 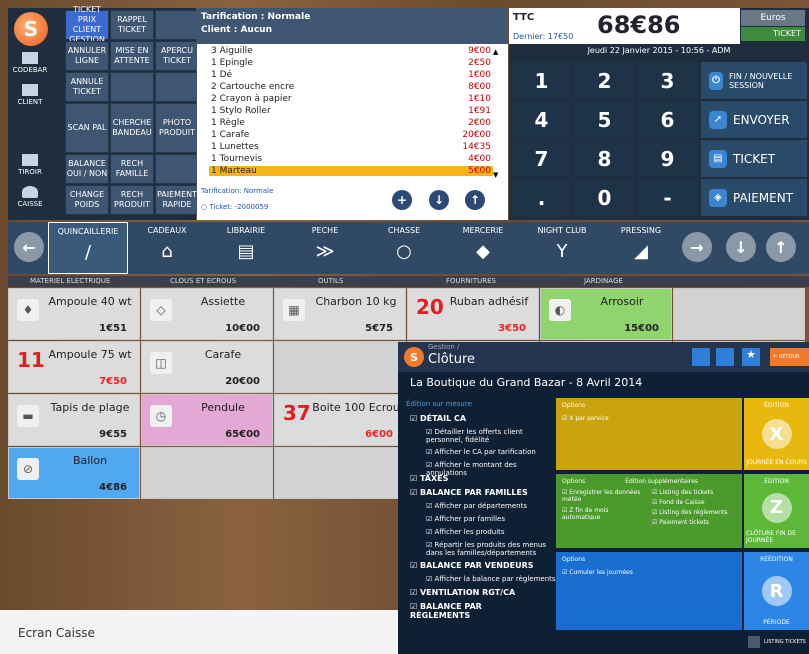 What do you see at coordinates (74, 367) in the screenshot?
I see `product-tile: 11 Ampoule 75 wt 7€50` at bounding box center [74, 367].